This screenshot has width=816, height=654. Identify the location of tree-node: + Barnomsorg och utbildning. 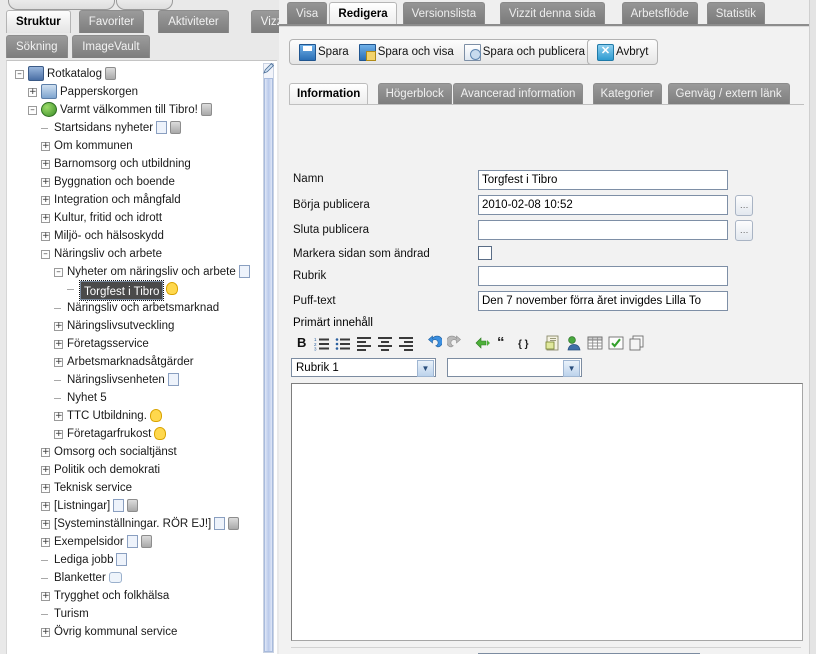
(135, 164).